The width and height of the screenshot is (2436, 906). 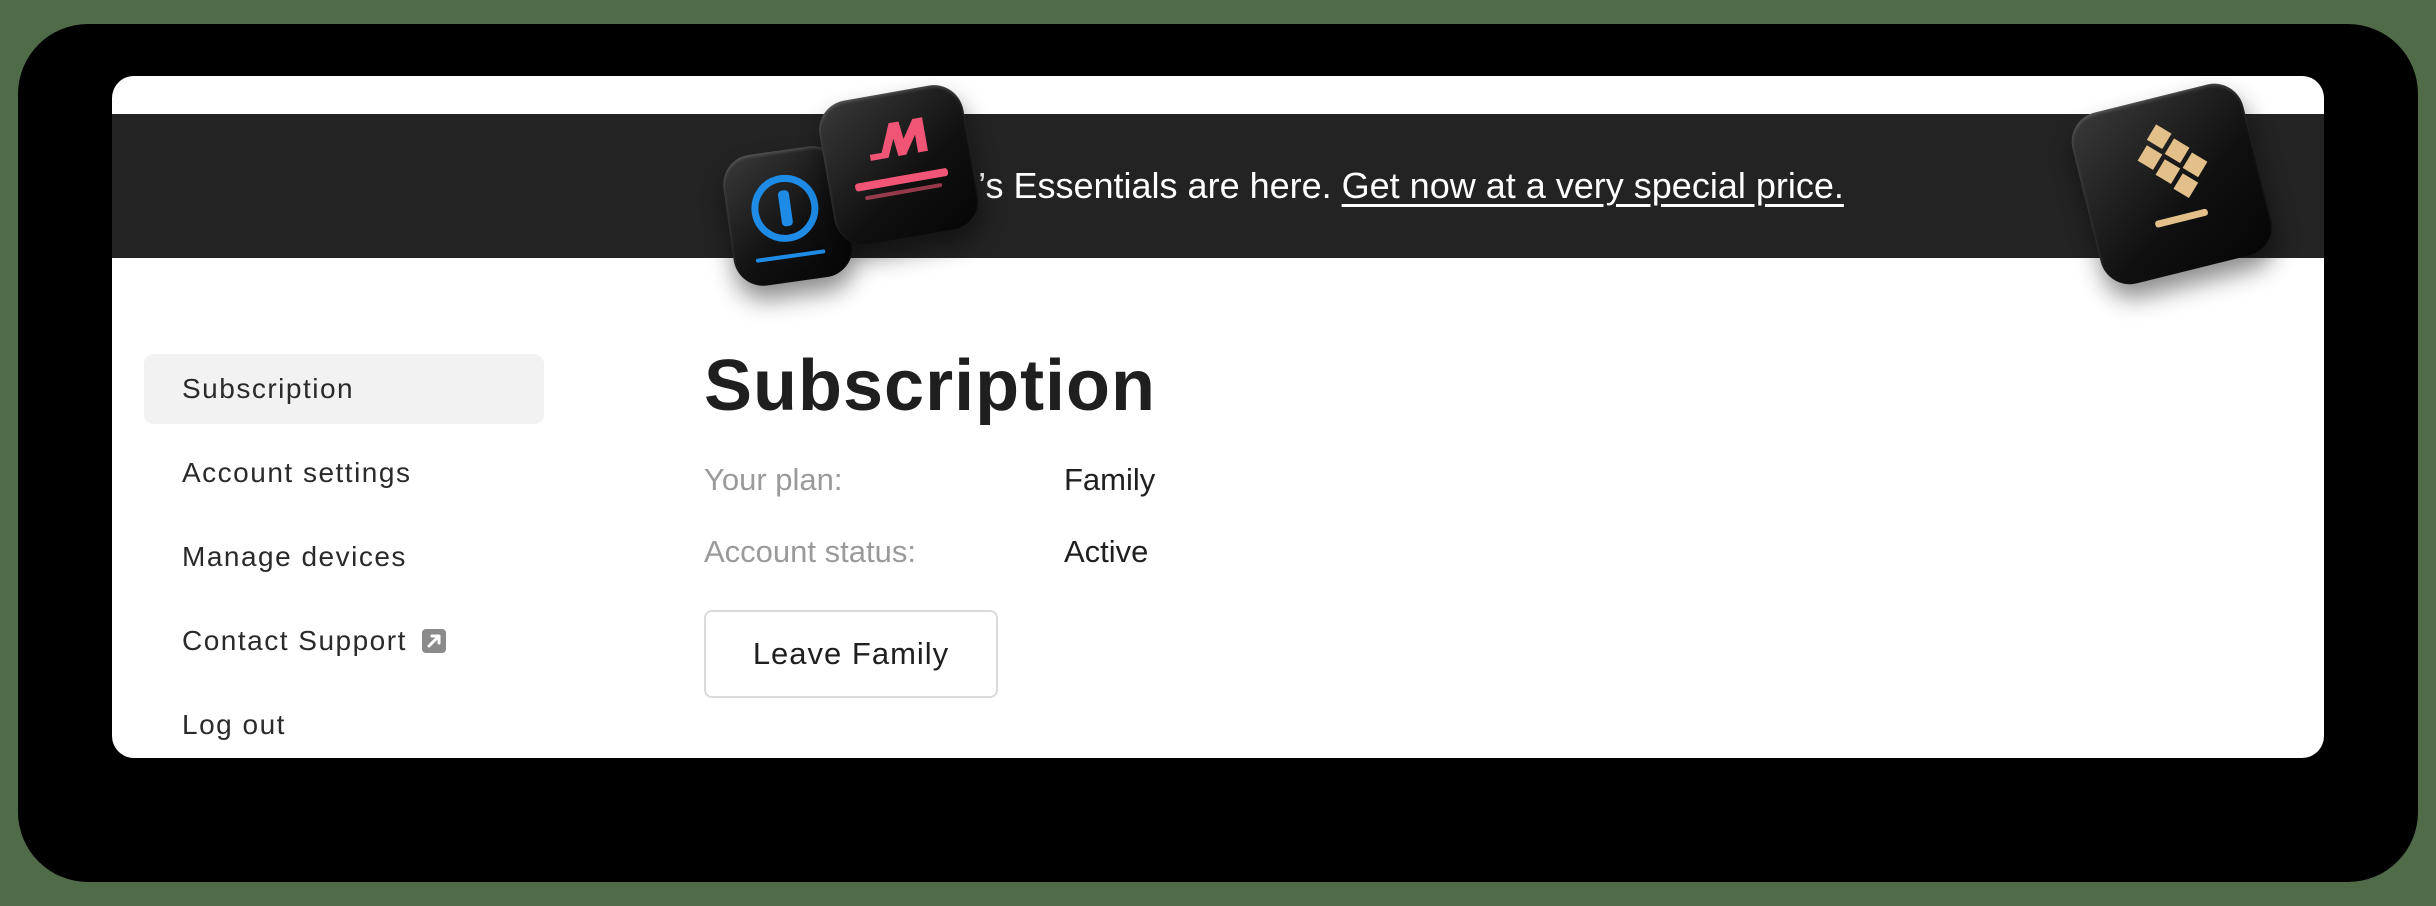 I want to click on sidebar-item-account-settings: Account settings, so click(x=344, y=473).